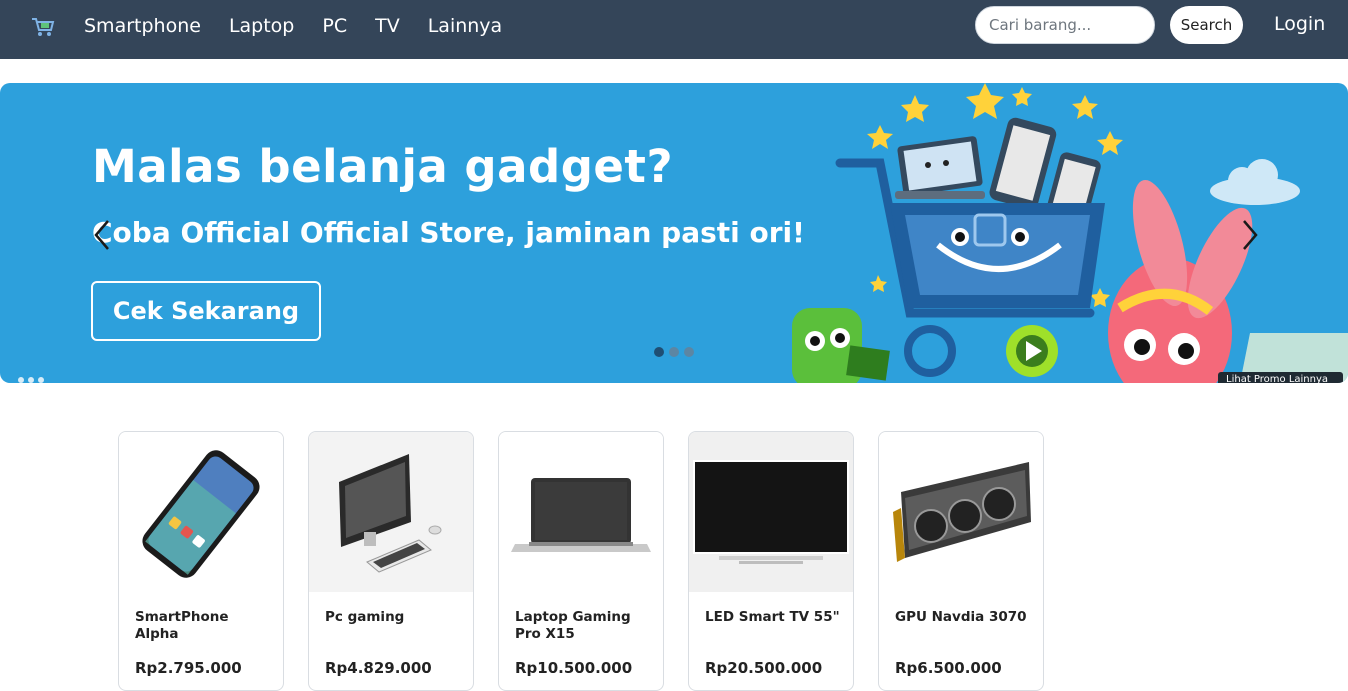 The image size is (1348, 691). I want to click on laptop-image, so click(581, 512).